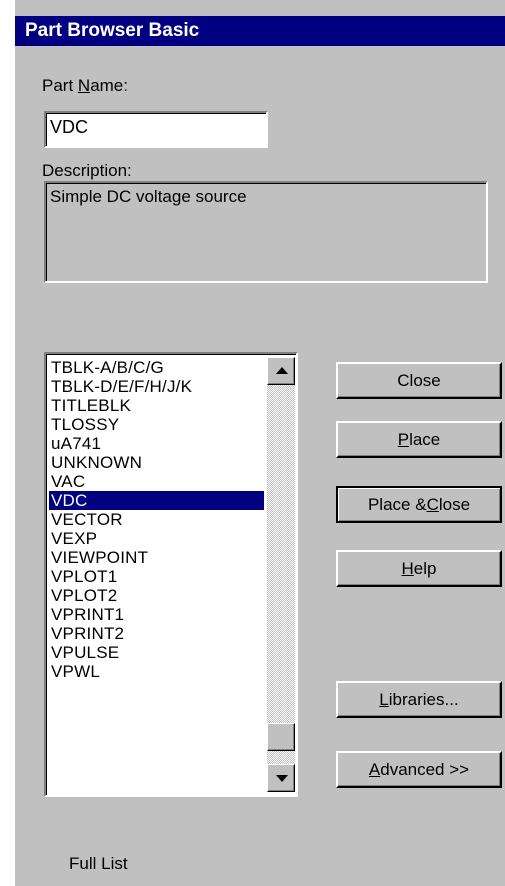  Describe the element at coordinates (98, 863) in the screenshot. I see `full-list-label: Full List` at that location.